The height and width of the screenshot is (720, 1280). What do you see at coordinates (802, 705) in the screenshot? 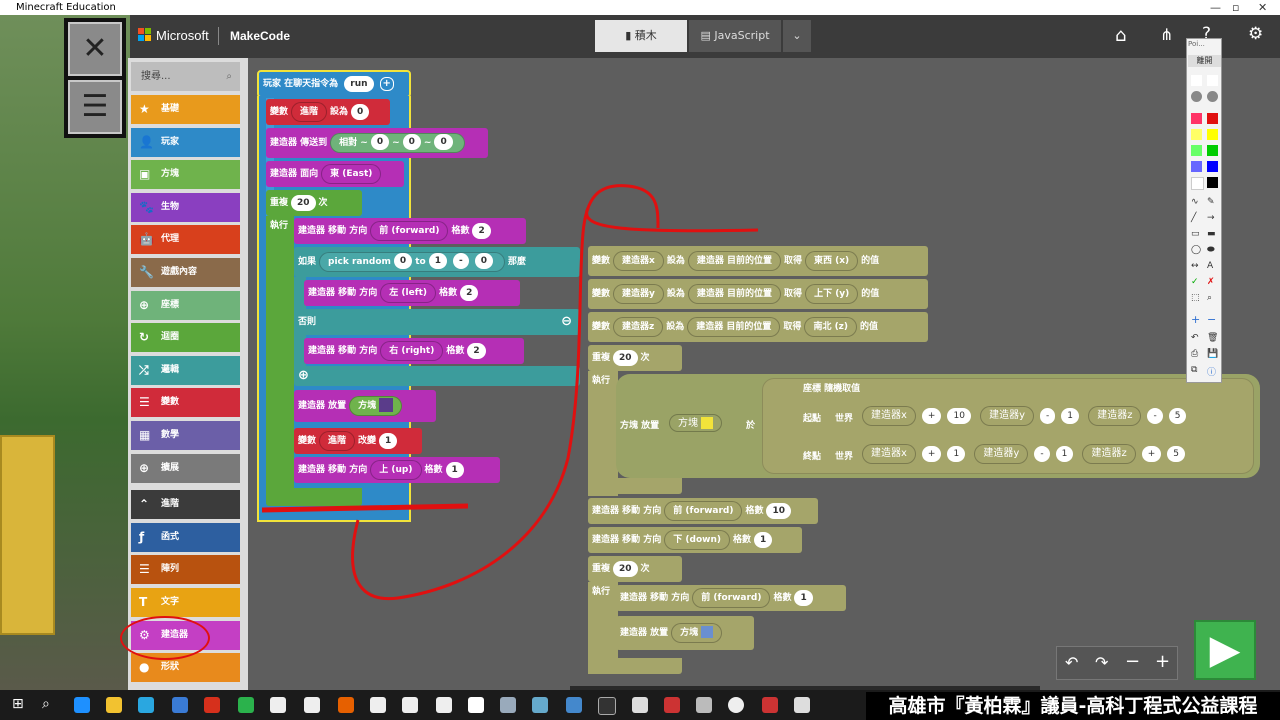
I see `app-icon-i` at bounding box center [802, 705].